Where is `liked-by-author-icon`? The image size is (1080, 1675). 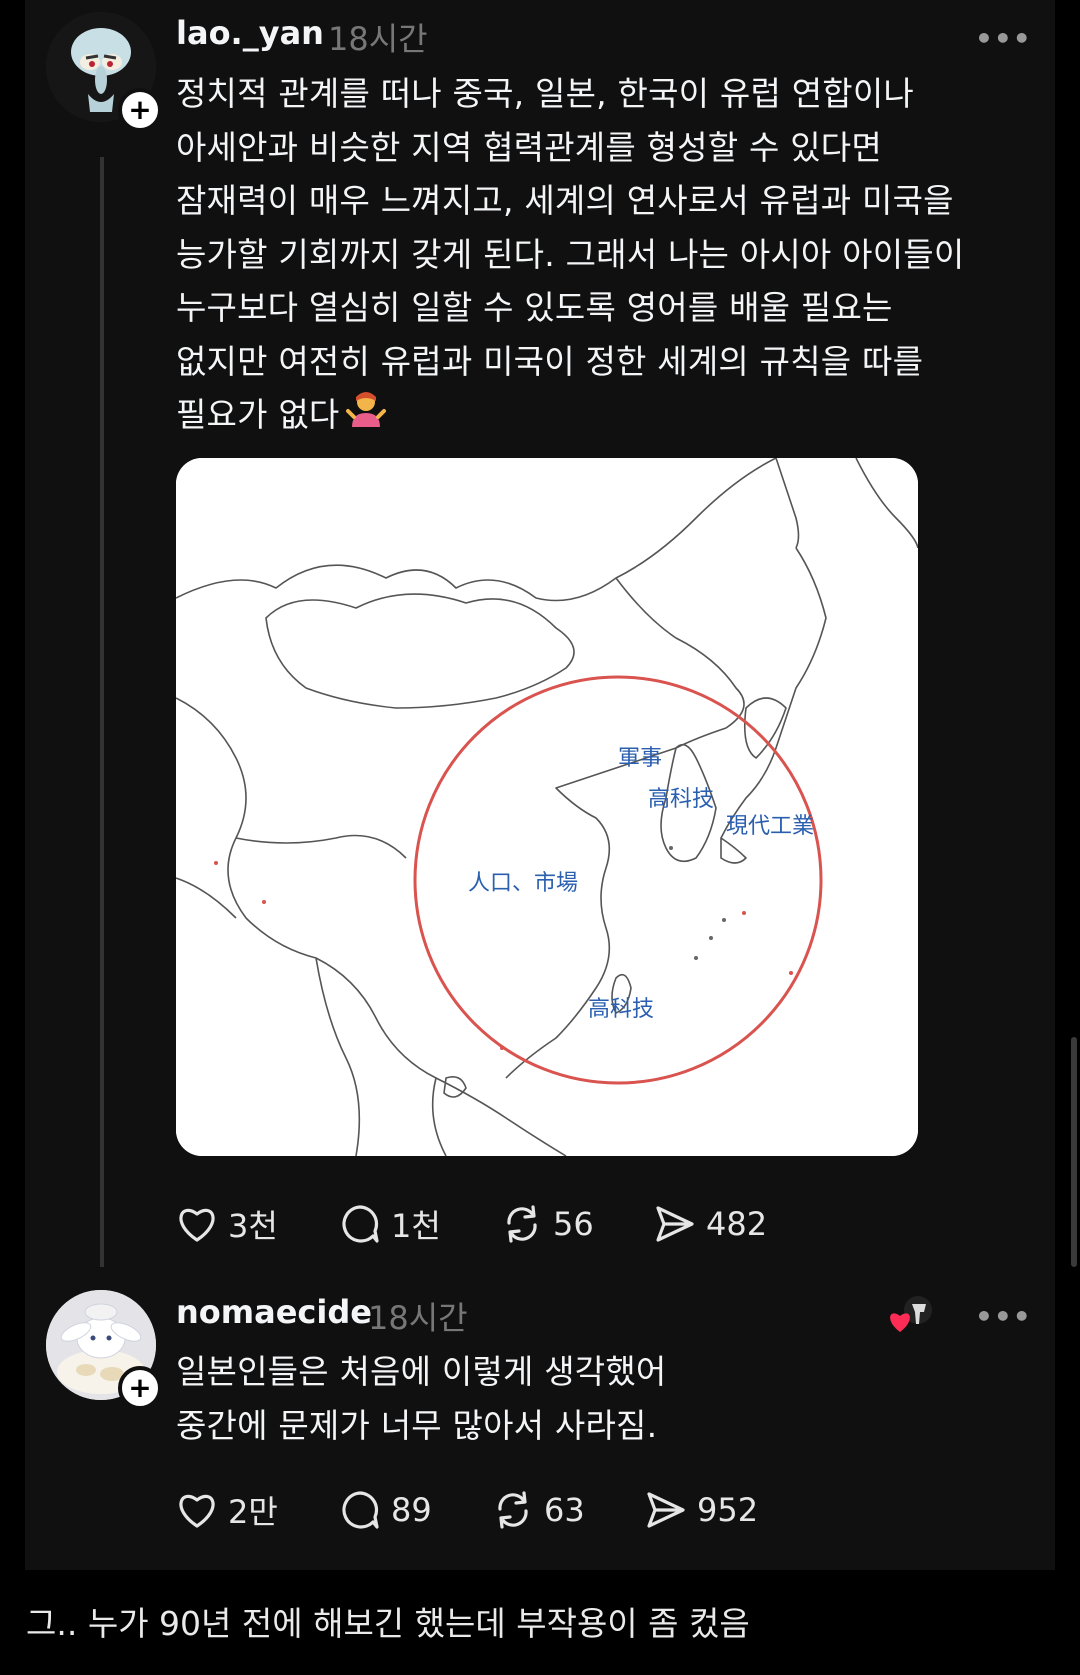 liked-by-author-icon is located at coordinates (911, 1314).